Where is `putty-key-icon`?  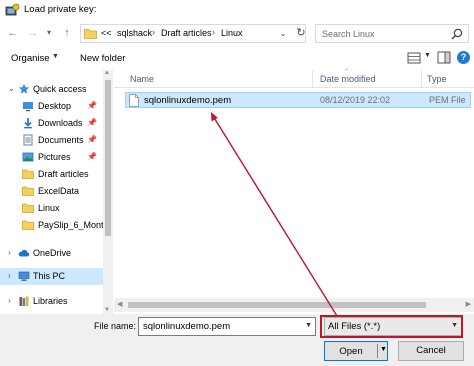 putty-key-icon is located at coordinates (12, 9).